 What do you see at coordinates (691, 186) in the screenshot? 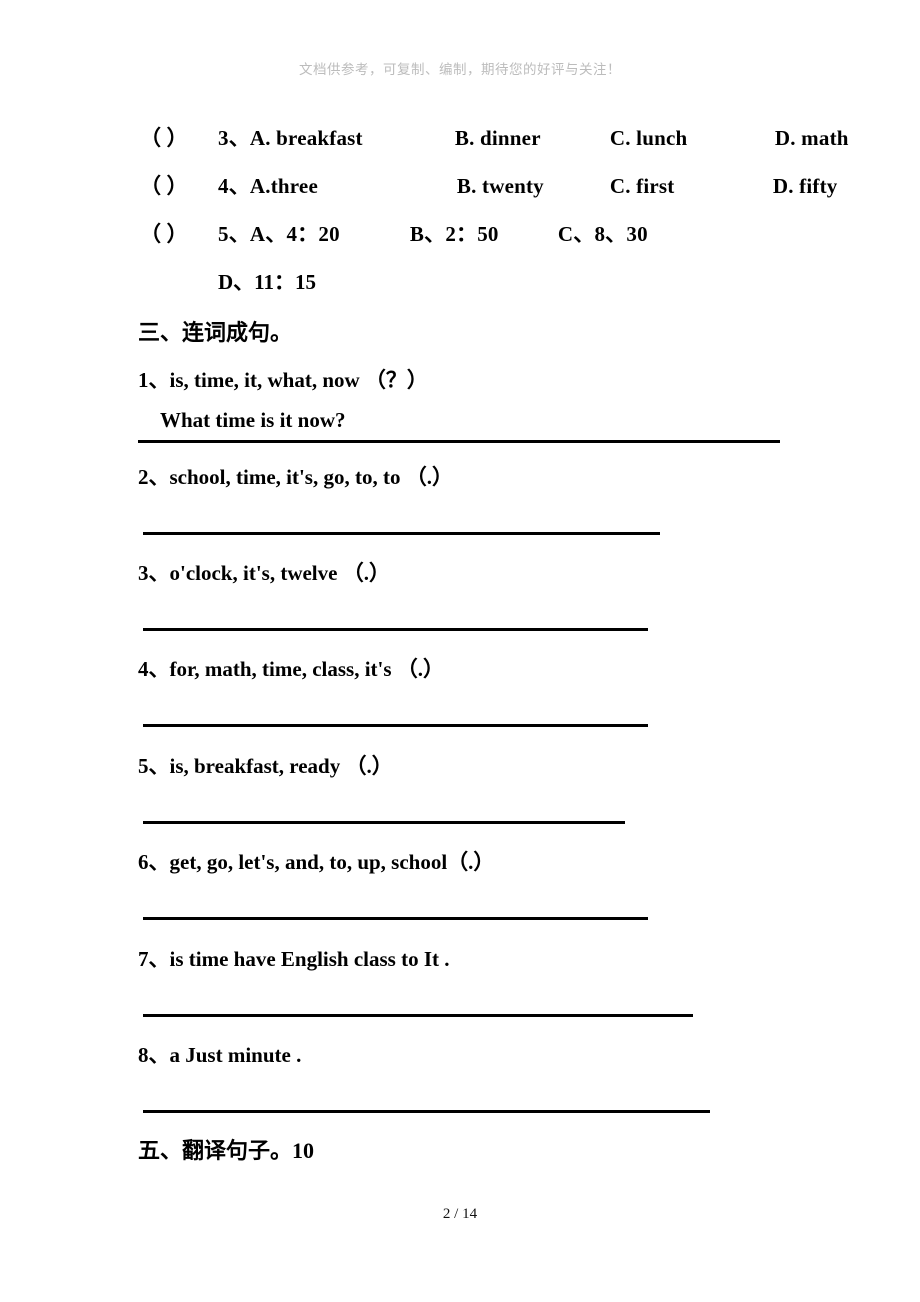
I see `option-c: C. first` at bounding box center [691, 186].